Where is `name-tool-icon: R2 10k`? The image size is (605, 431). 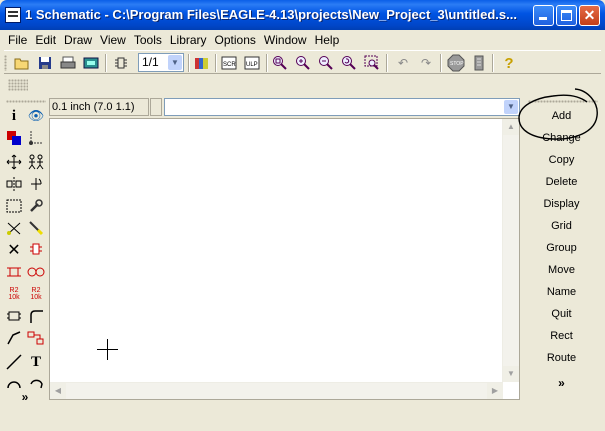 name-tool-icon: R2 10k is located at coordinates (14, 294).